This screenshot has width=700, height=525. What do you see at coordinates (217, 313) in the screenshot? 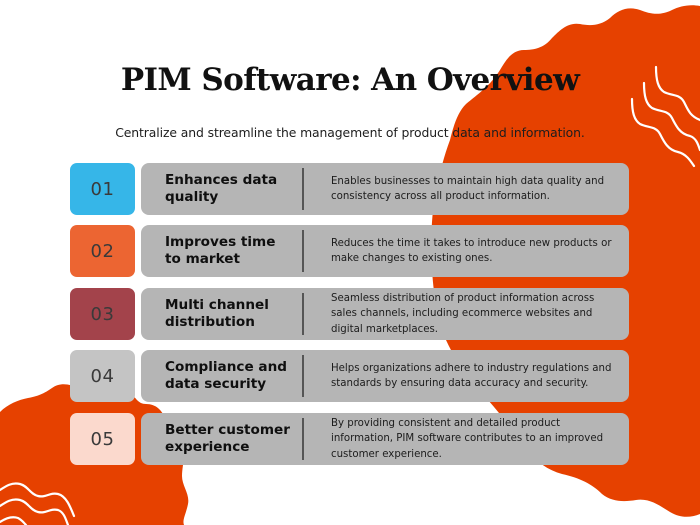
I see `feature-title: Multi channel distribution` at bounding box center [217, 313].